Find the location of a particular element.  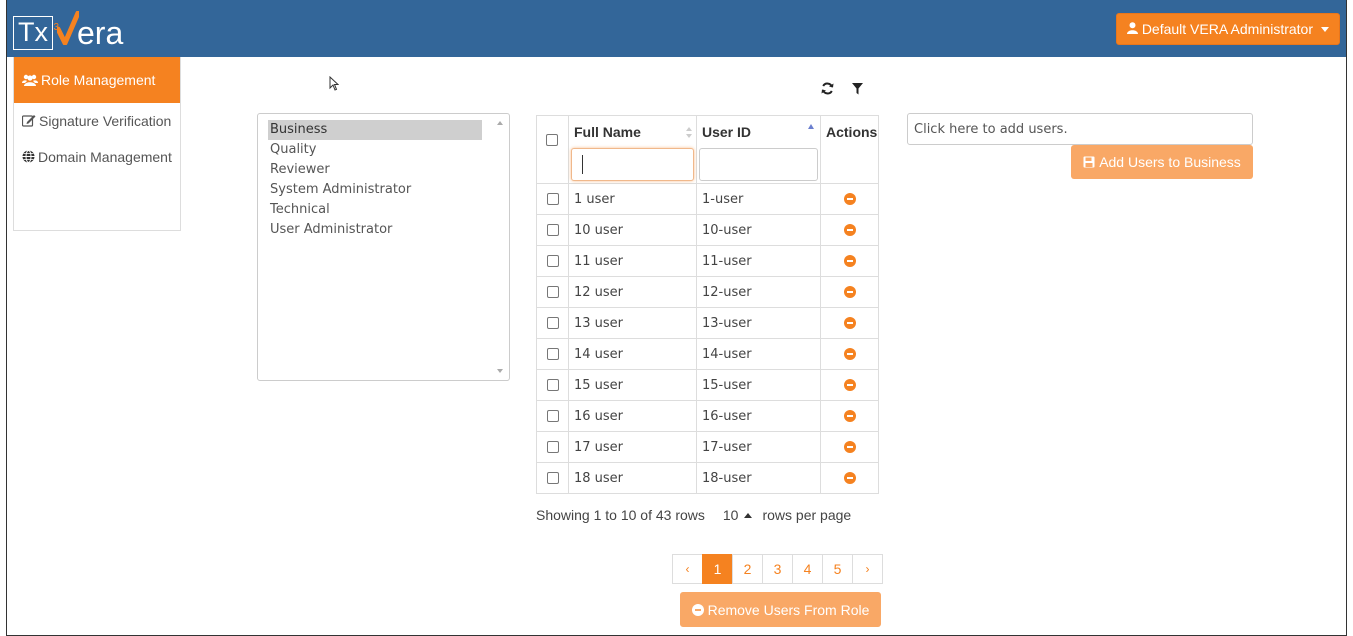

user-menu-label: Default VERA Administrator is located at coordinates (1227, 29).